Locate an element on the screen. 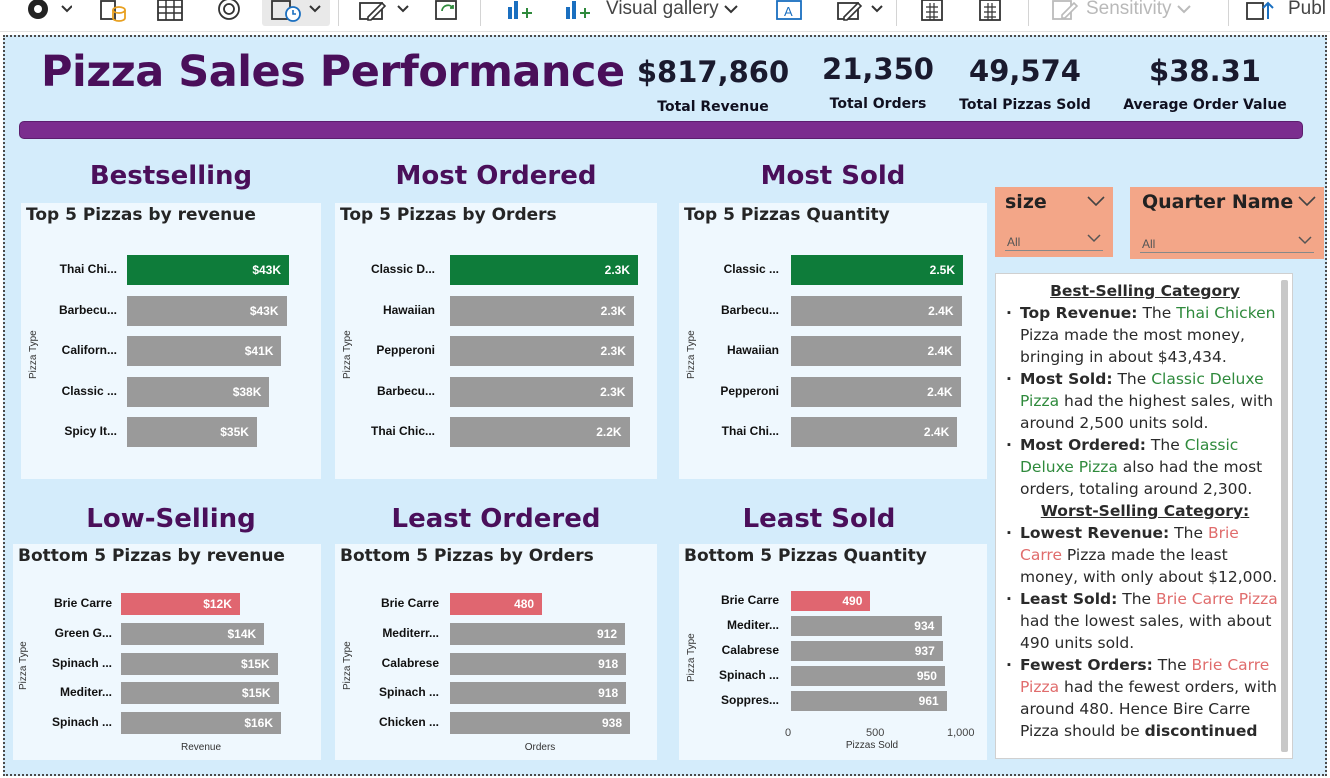 The width and height of the screenshot is (1330, 778). kpi-total-pizzas-label: Total Pizzas Sold is located at coordinates (1025, 105).